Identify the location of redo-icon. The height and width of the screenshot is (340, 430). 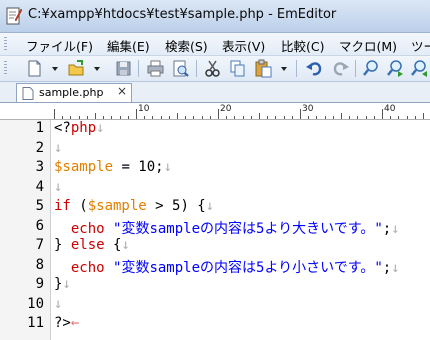
(340, 68).